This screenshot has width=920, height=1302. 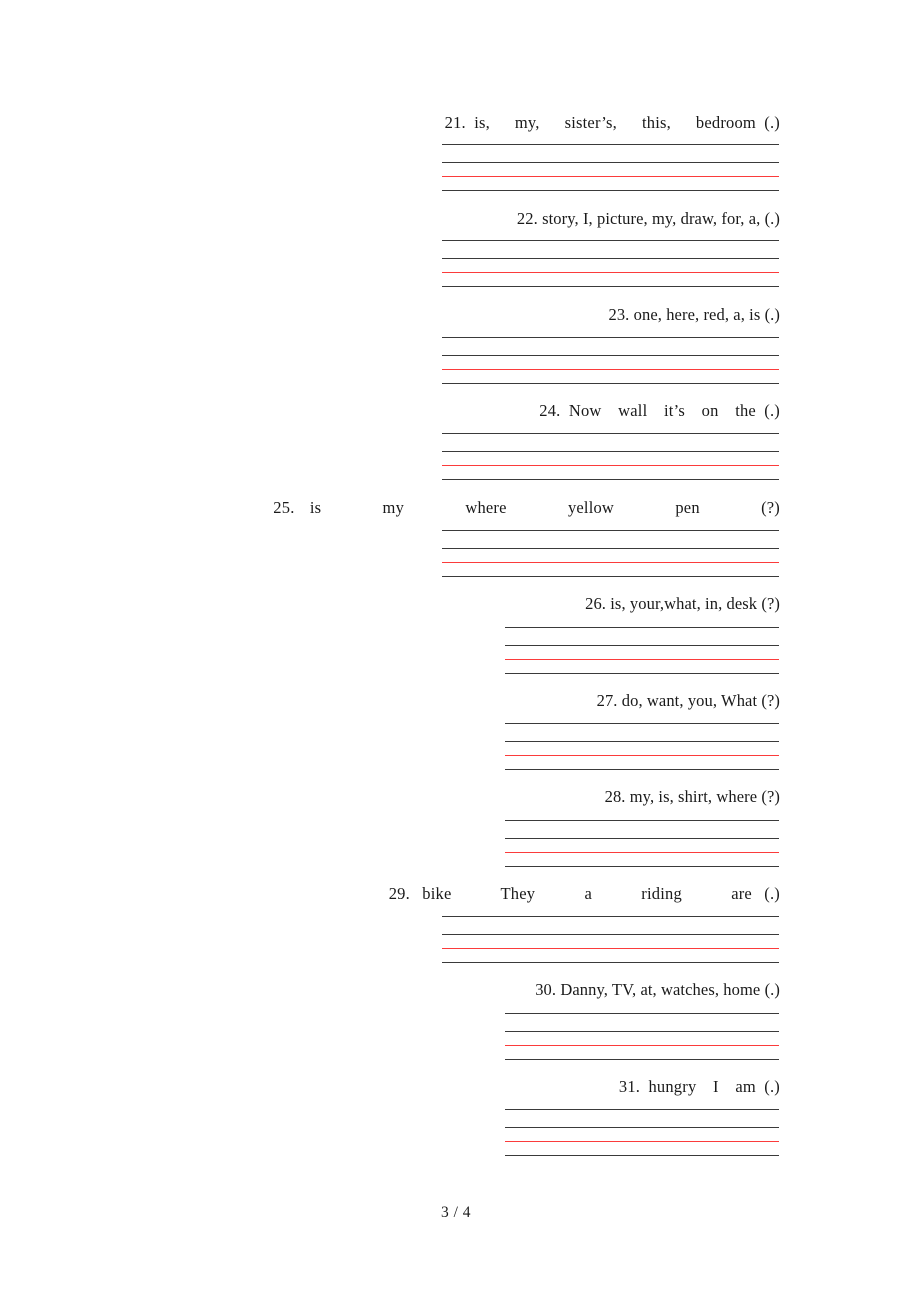 I want to click on exercise-prompt: 23. one, here, red, a, is (.), so click(x=694, y=314).